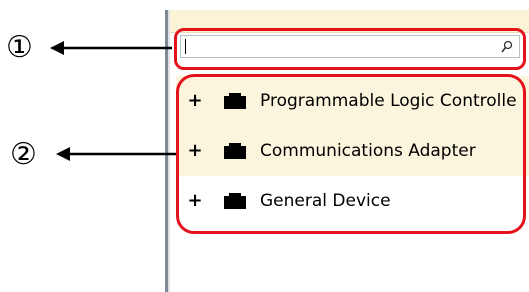  I want to click on callout-marker-2: ②, so click(23, 154).